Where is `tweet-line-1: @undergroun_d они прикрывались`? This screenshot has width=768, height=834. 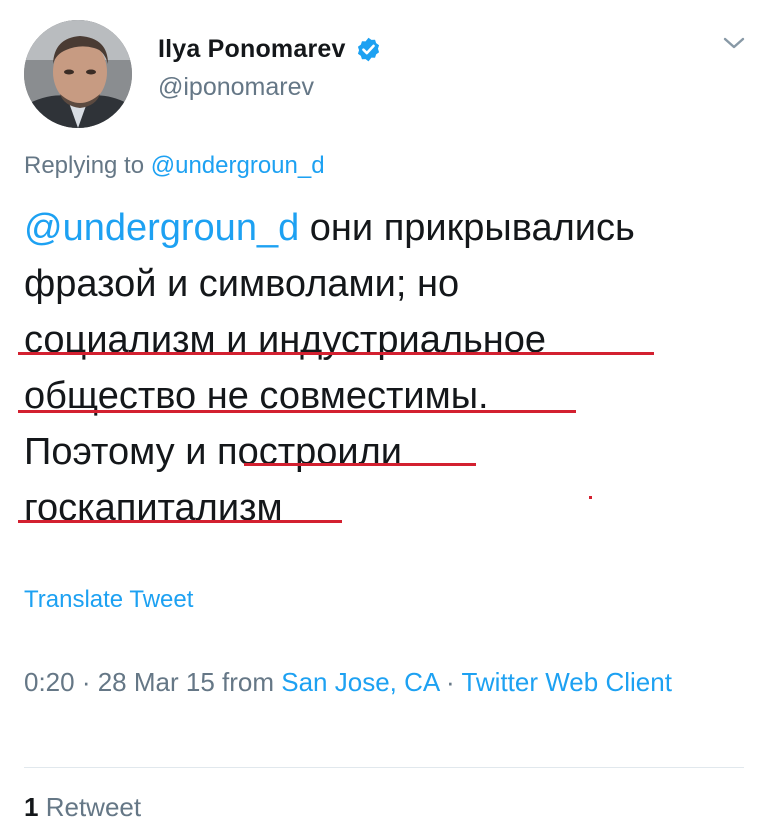
tweet-line-1: @undergroun_d они прикрывались is located at coordinates (389, 228).